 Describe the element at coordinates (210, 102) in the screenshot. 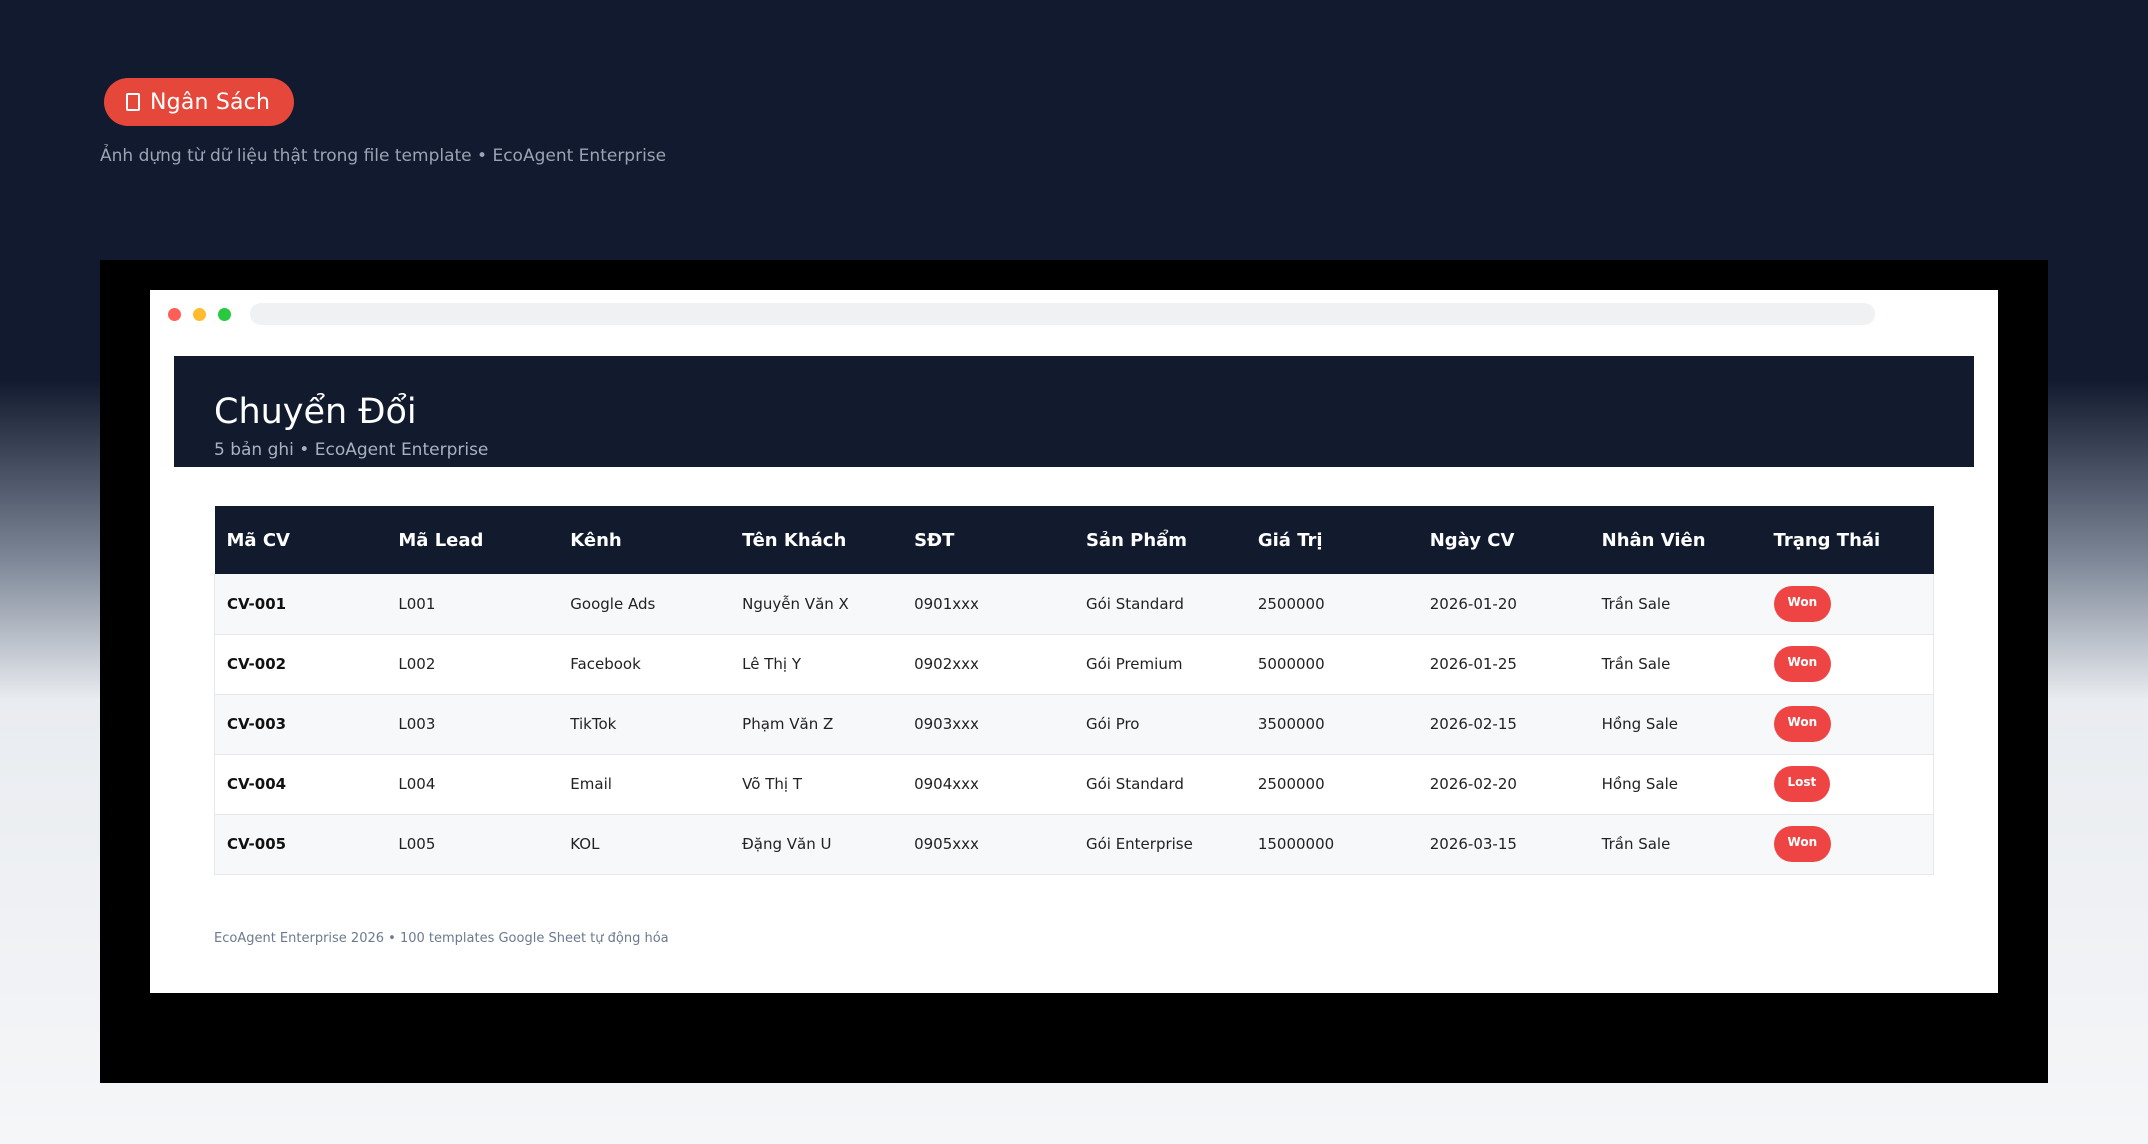

I see `category-badge-label: Ngân Sách` at that location.